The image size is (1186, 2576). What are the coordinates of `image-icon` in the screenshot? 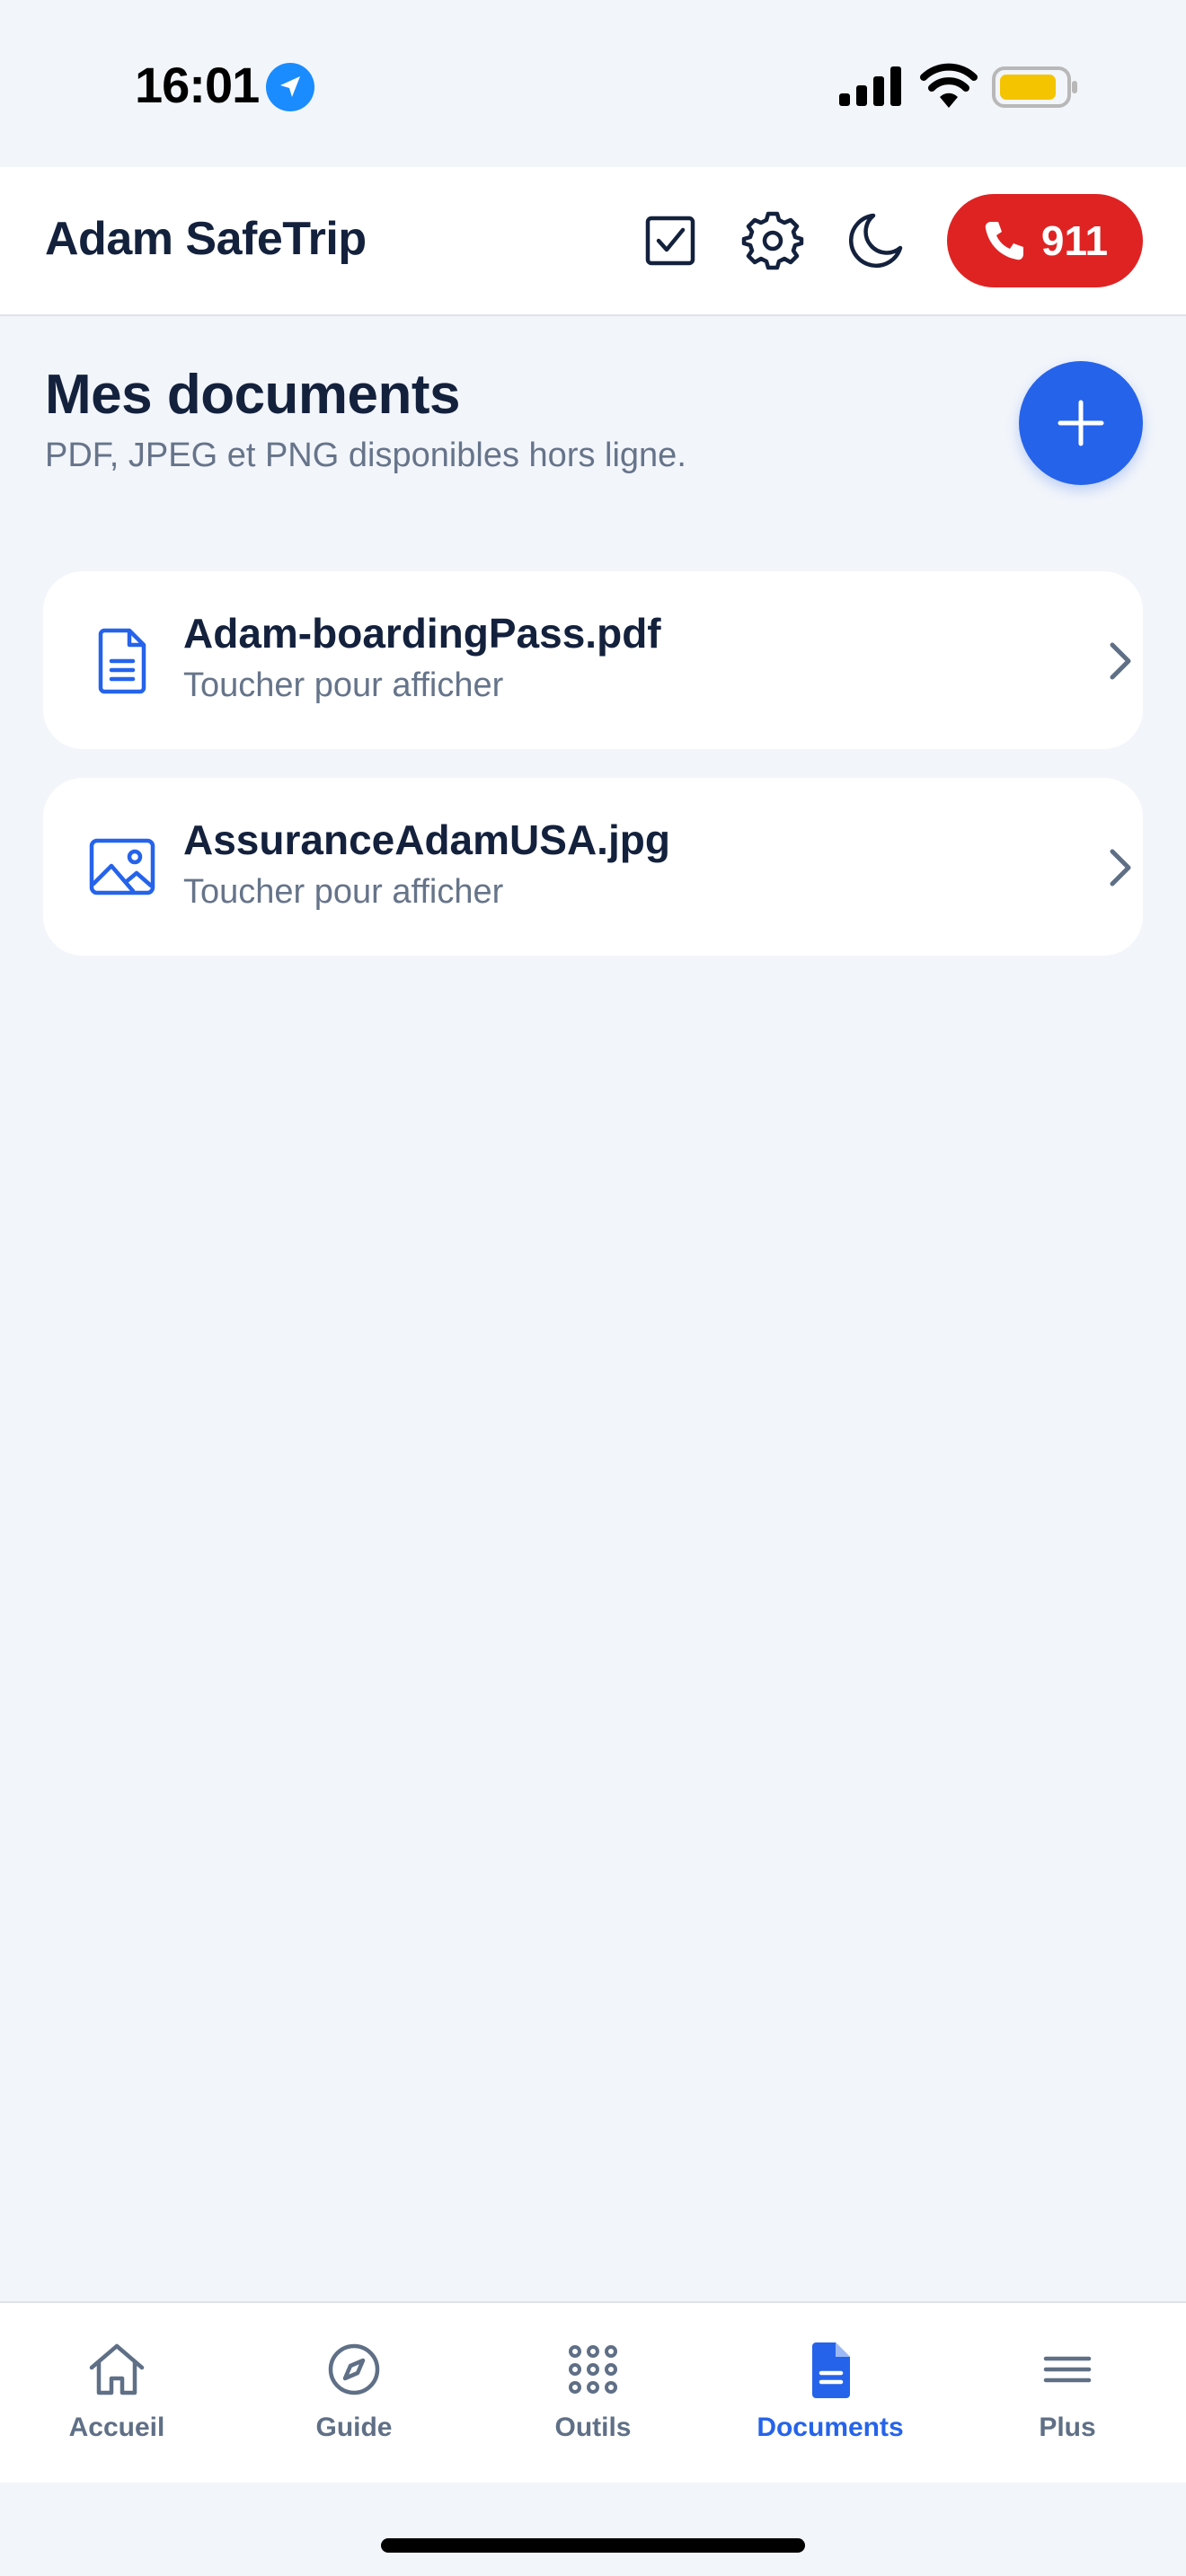 It's located at (122, 866).